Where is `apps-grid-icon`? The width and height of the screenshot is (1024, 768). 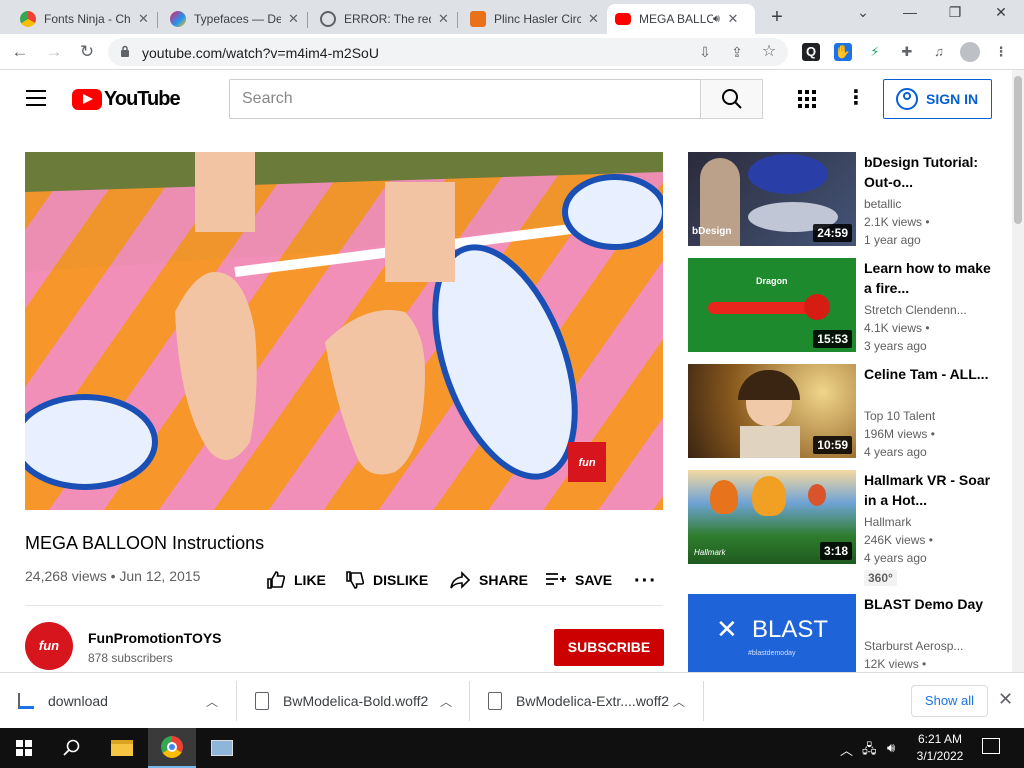
apps-grid-icon is located at coordinates (807, 99).